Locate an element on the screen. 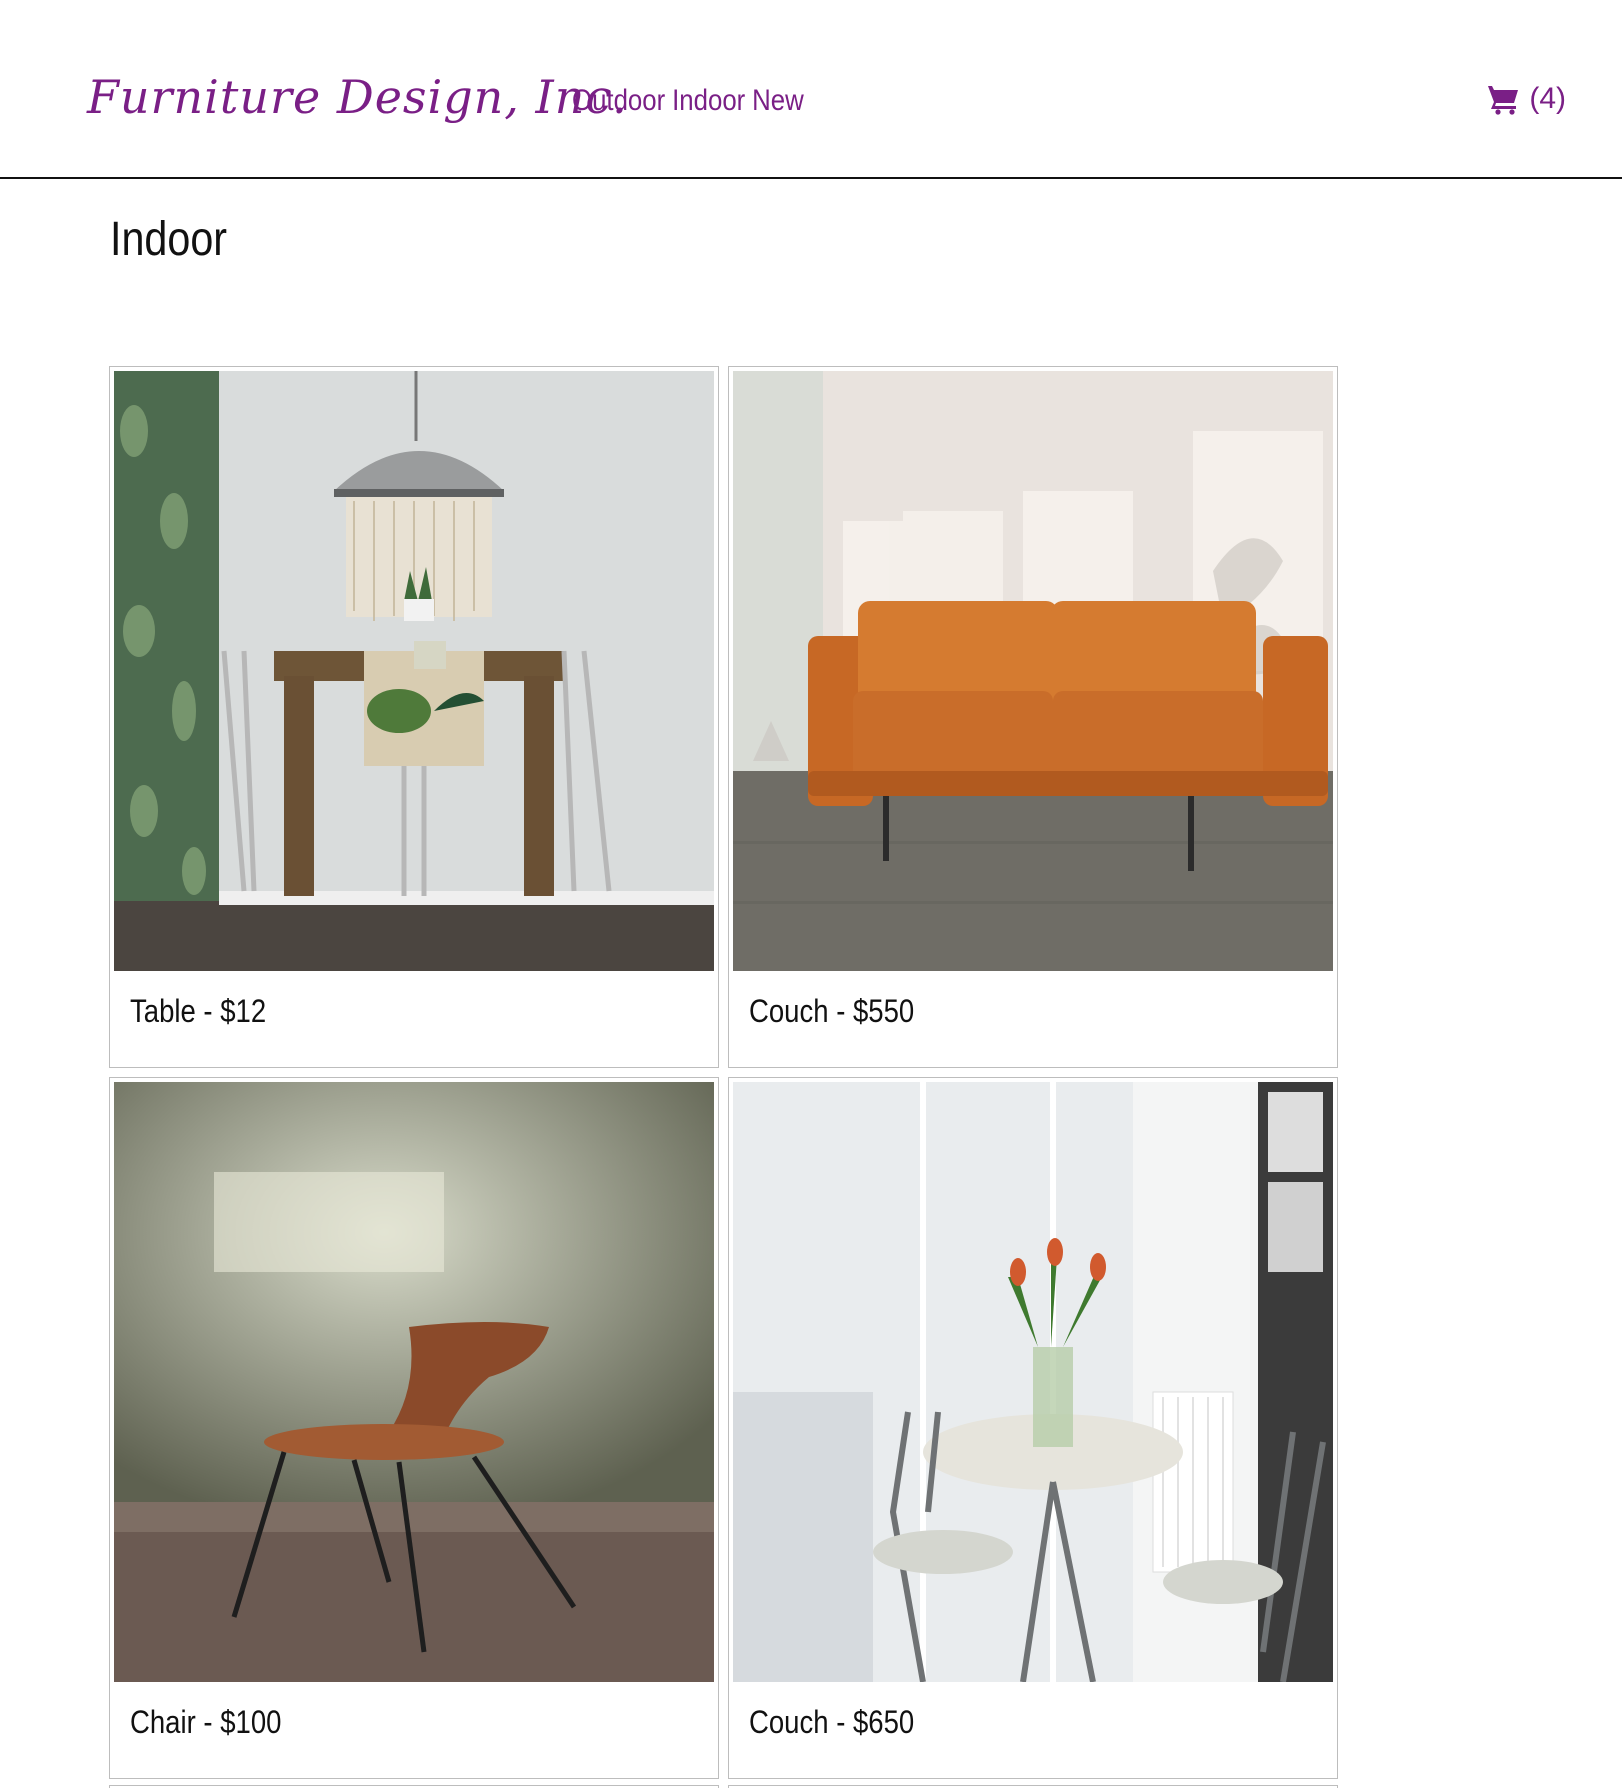 The image size is (1622, 1788). bistro-table-photo is located at coordinates (1033, 1382).